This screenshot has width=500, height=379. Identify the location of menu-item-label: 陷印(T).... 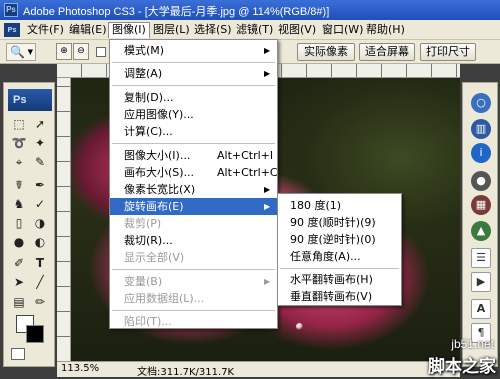
(148, 321).